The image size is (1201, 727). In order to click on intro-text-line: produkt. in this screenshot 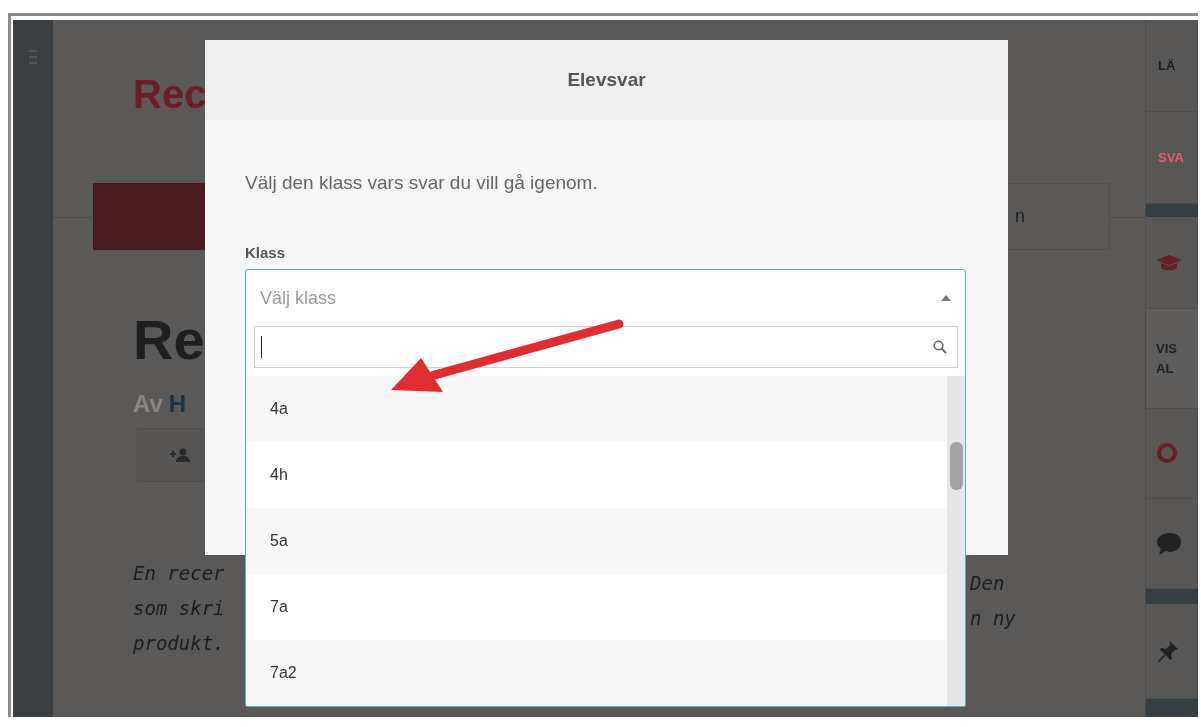, I will do `click(179, 643)`.